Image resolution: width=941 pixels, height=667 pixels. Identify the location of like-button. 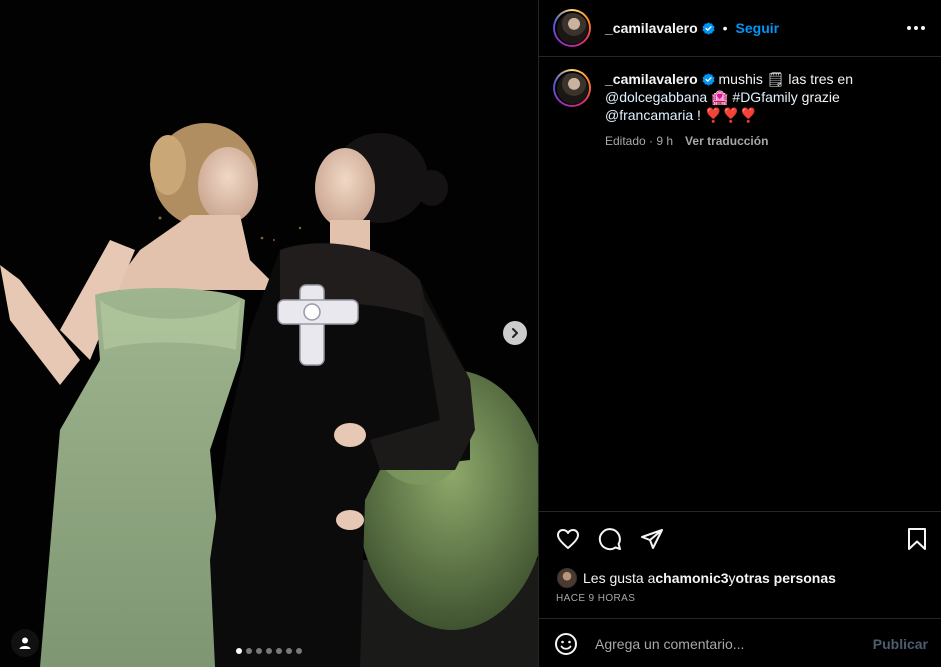
(568, 539).